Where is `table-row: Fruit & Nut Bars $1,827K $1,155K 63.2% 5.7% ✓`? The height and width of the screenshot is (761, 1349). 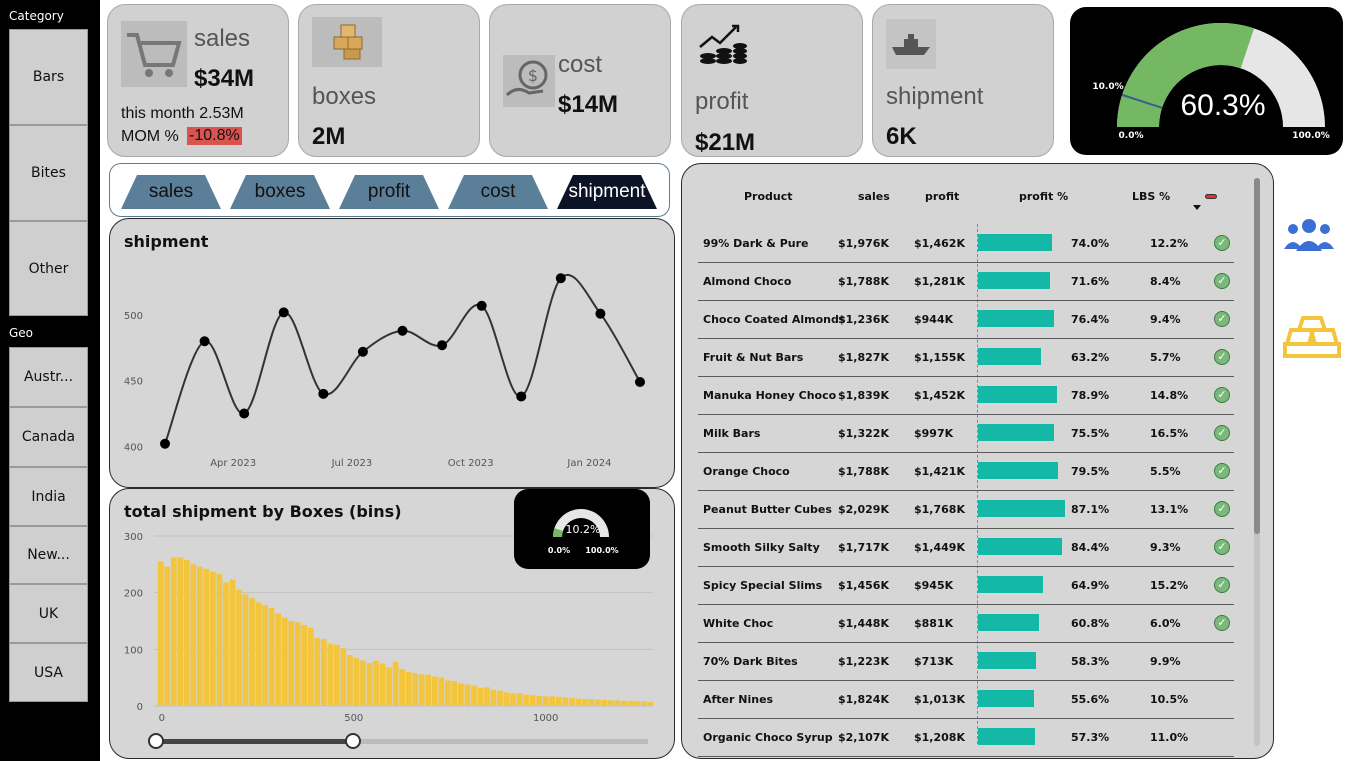
table-row: Fruit & Nut Bars $1,827K $1,155K 63.2% 5.7% ✓ is located at coordinates (966, 358).